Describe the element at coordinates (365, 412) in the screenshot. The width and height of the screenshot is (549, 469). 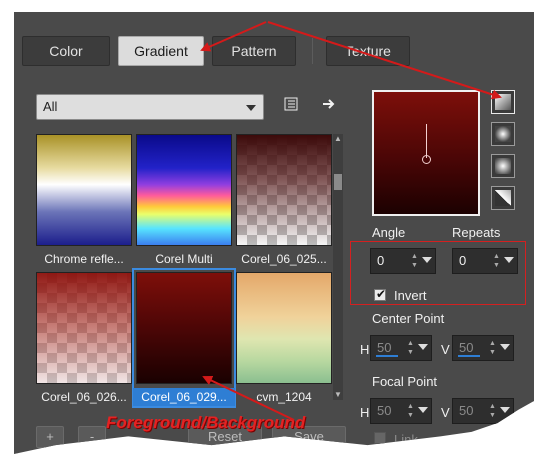
I see `focal-h-label: H` at that location.